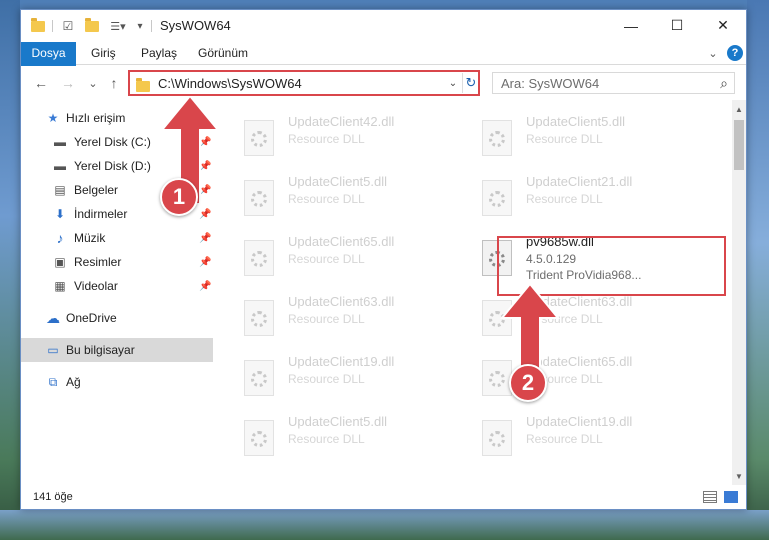 Image resolution: width=769 pixels, height=540 pixels. Describe the element at coordinates (230, 83) in the screenshot. I see `address-path: C:\Windows\SysWOW64` at that location.